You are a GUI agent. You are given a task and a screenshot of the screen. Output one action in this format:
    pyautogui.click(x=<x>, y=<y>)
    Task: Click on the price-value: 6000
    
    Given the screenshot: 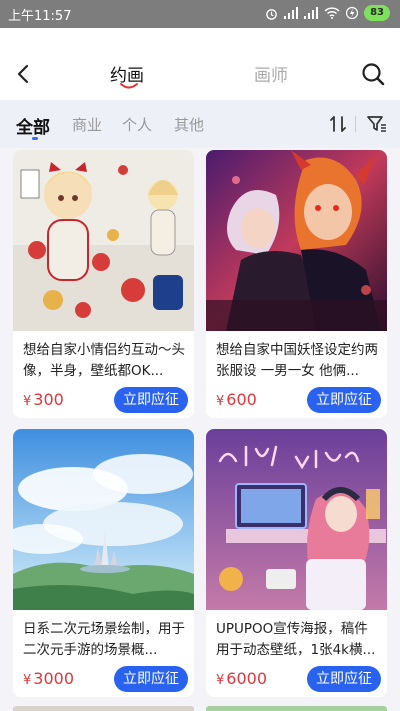 What is the action you would take?
    pyautogui.click(x=246, y=678)
    